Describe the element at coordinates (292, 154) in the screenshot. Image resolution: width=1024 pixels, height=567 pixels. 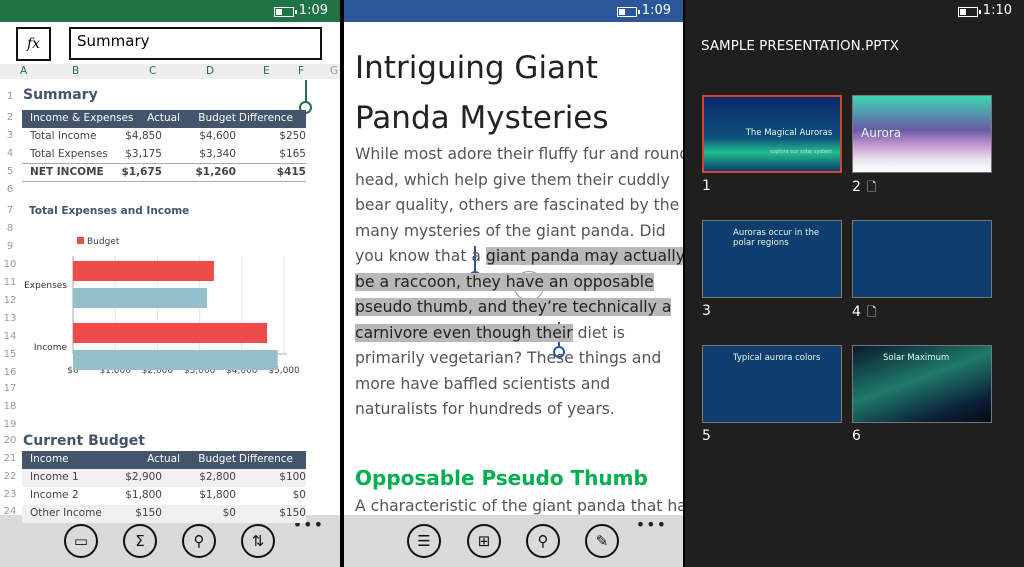
I see `table-cell: $165` at that location.